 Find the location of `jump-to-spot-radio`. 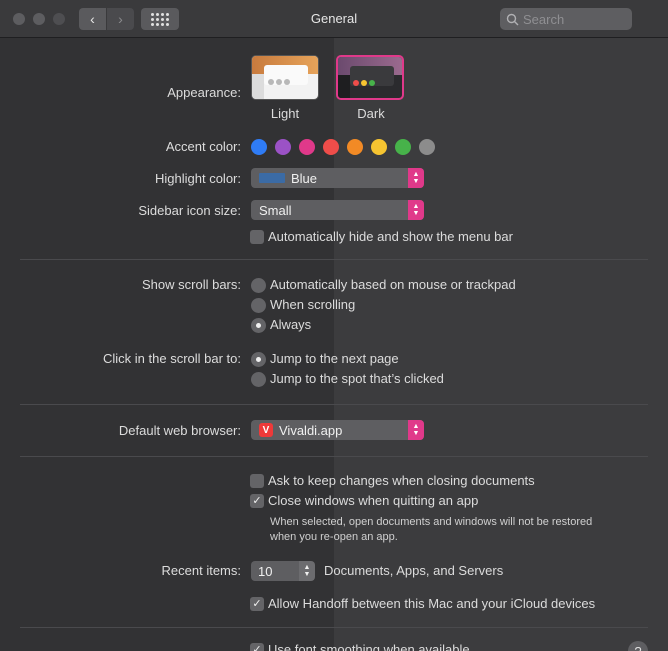

jump-to-spot-radio is located at coordinates (258, 379).